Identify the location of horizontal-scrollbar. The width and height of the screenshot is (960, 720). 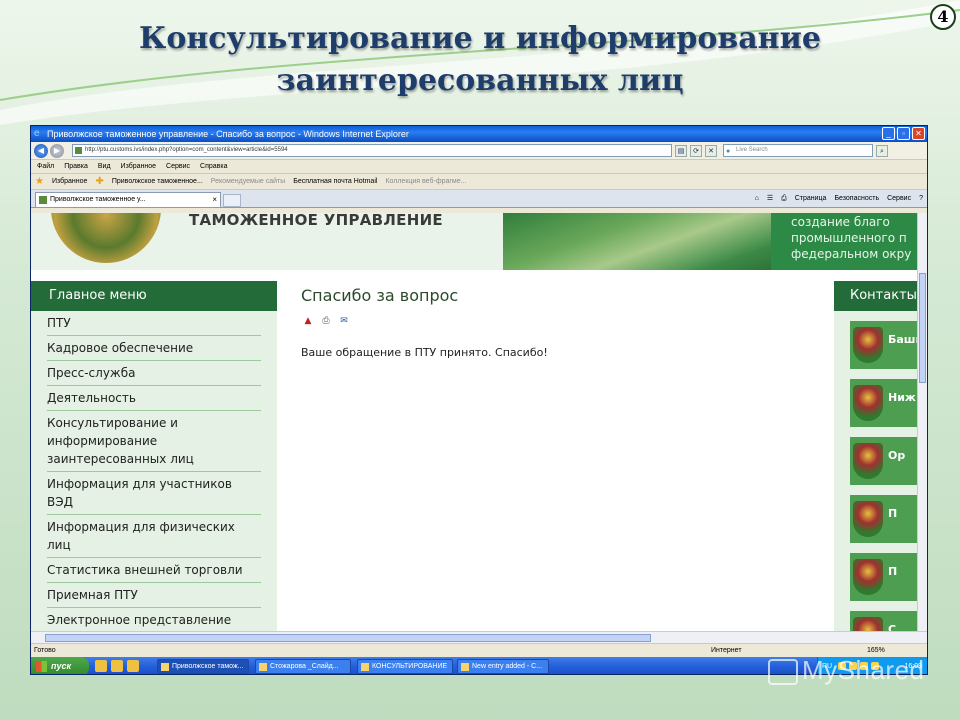
(479, 637).